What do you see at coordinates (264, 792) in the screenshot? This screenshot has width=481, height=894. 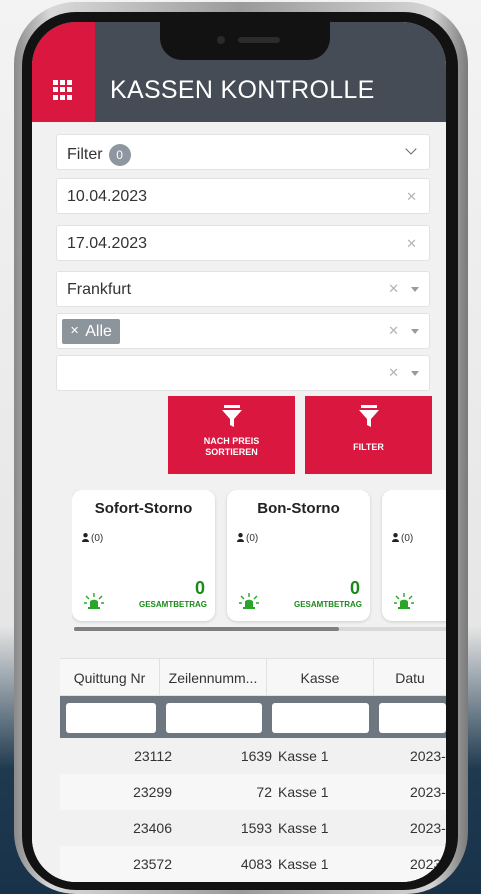 I see `cell-zeile: 72` at bounding box center [264, 792].